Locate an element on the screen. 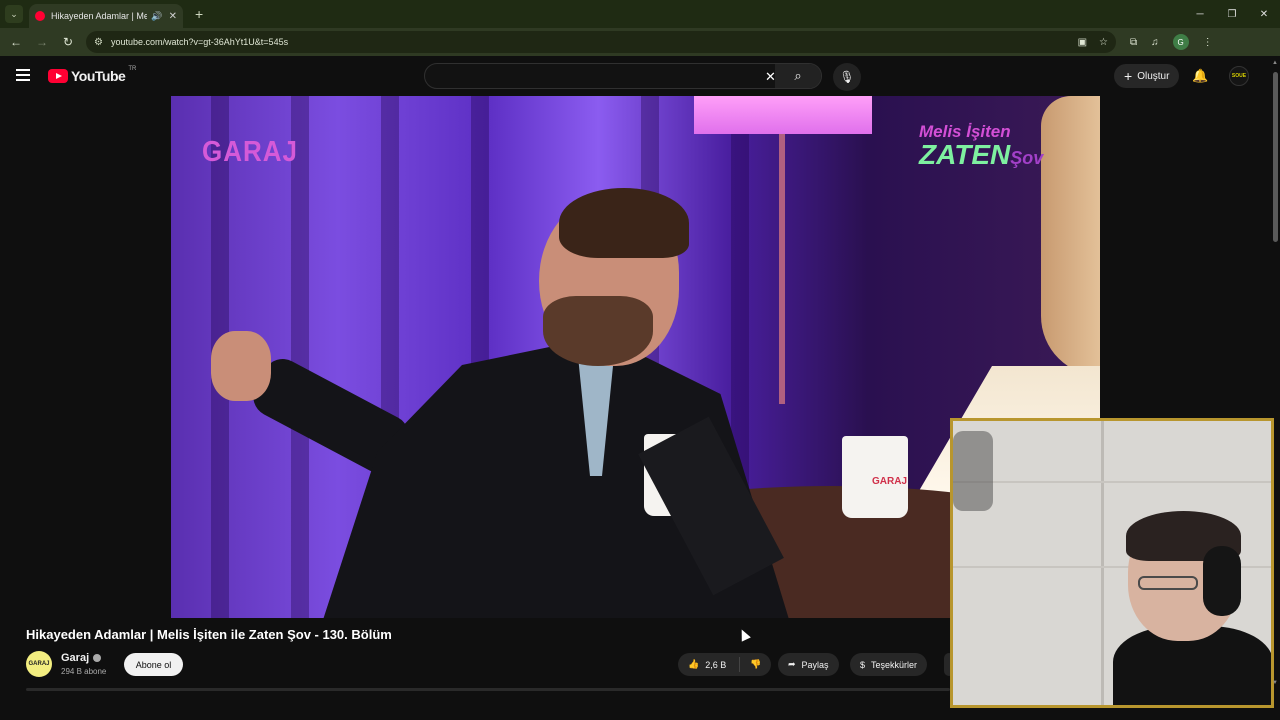  channel-avatar: GARAJ is located at coordinates (39, 664).